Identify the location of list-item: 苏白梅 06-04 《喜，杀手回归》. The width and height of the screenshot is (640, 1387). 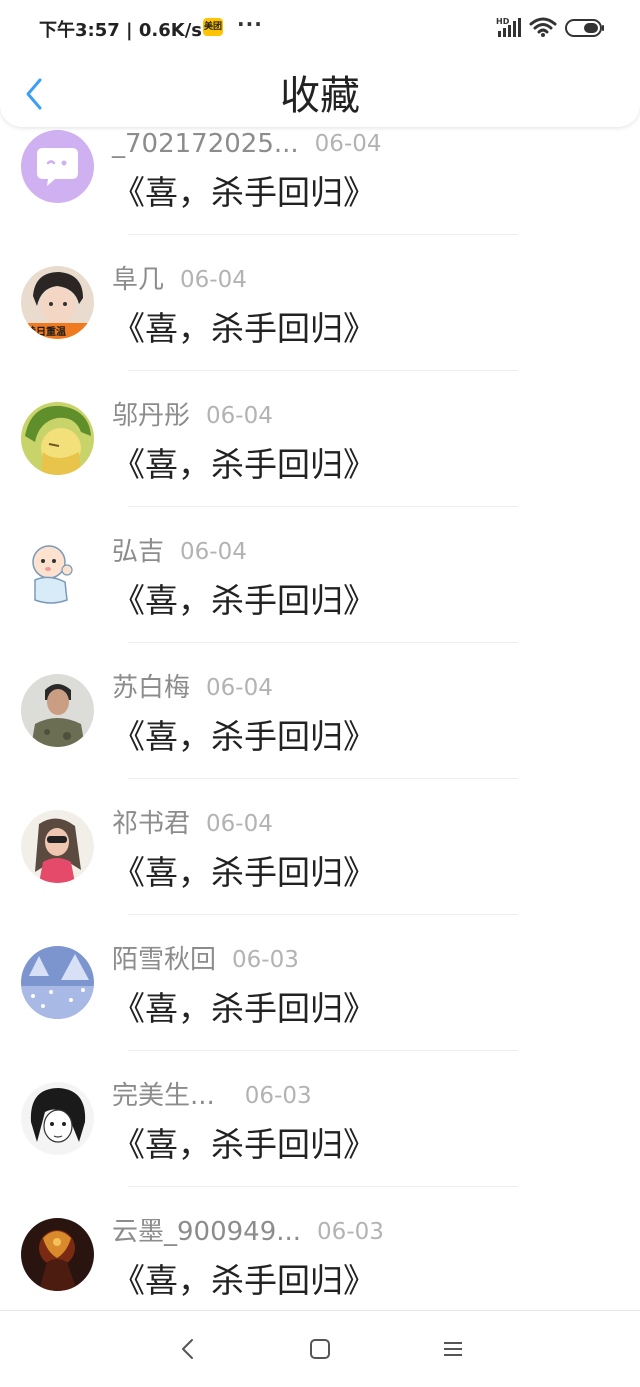
(320, 739).